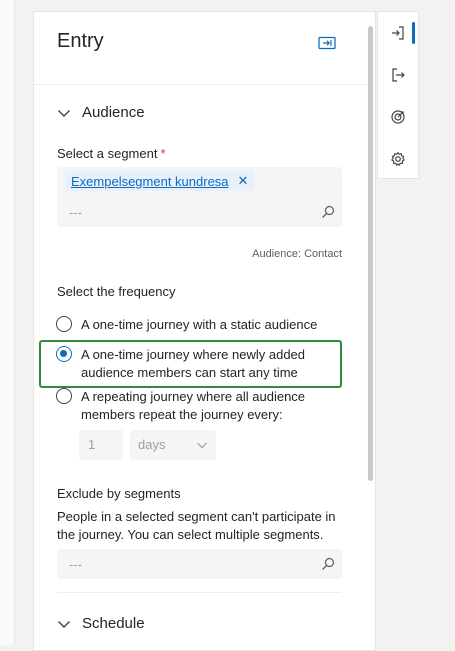 Image resolution: width=455 pixels, height=651 pixels. Describe the element at coordinates (119, 493) in the screenshot. I see `exclude-label: Exclude by segments` at that location.